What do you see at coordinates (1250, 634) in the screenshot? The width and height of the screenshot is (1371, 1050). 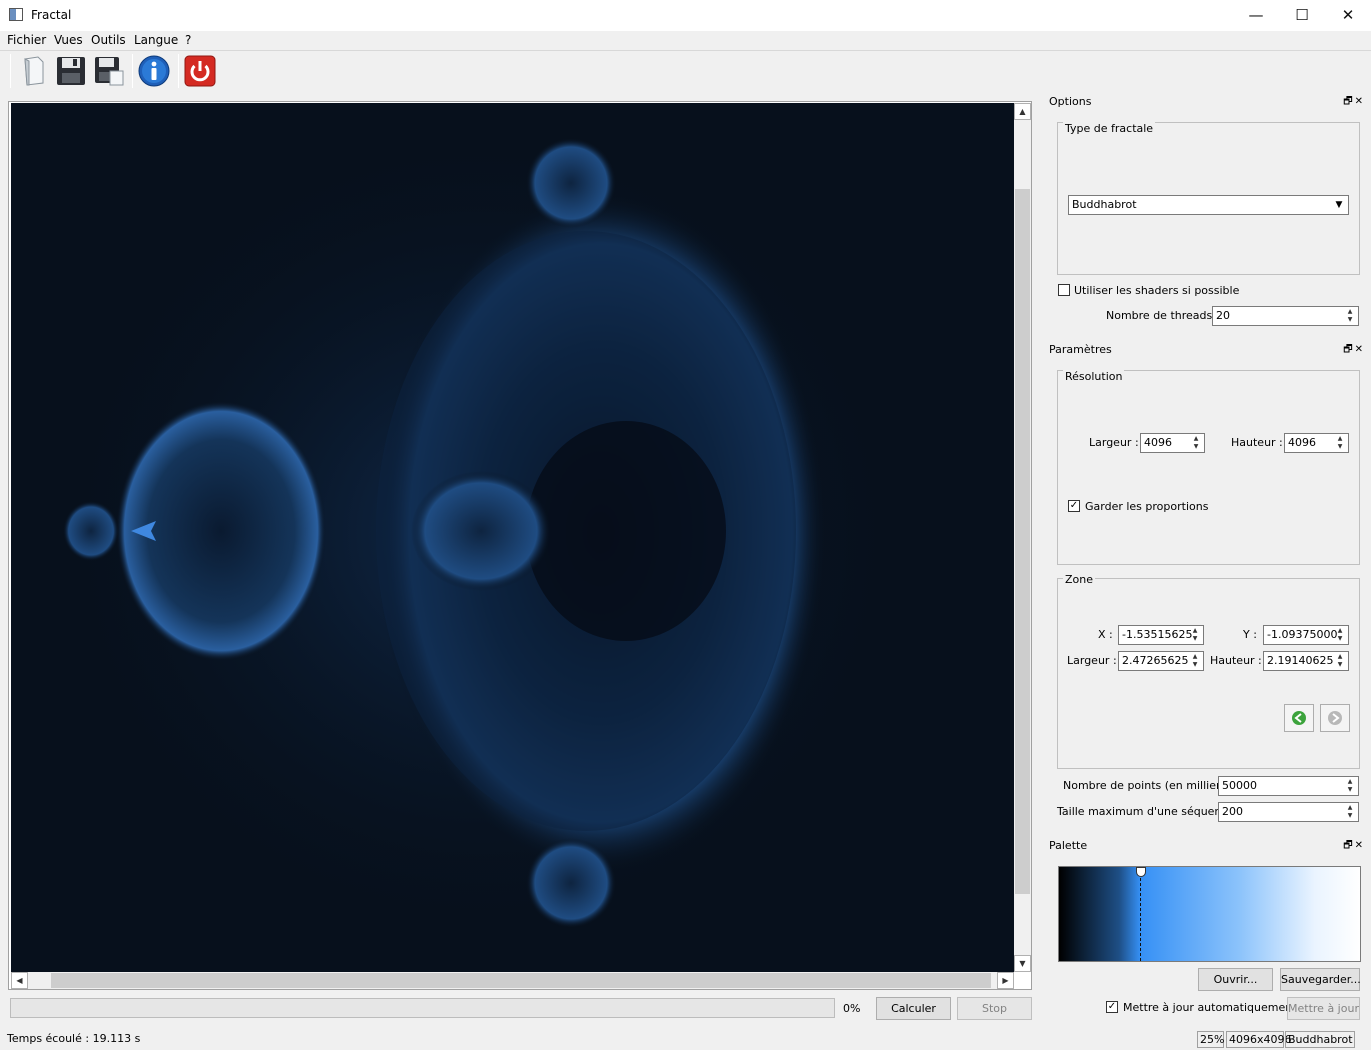 I see `y-label: Y :` at bounding box center [1250, 634].